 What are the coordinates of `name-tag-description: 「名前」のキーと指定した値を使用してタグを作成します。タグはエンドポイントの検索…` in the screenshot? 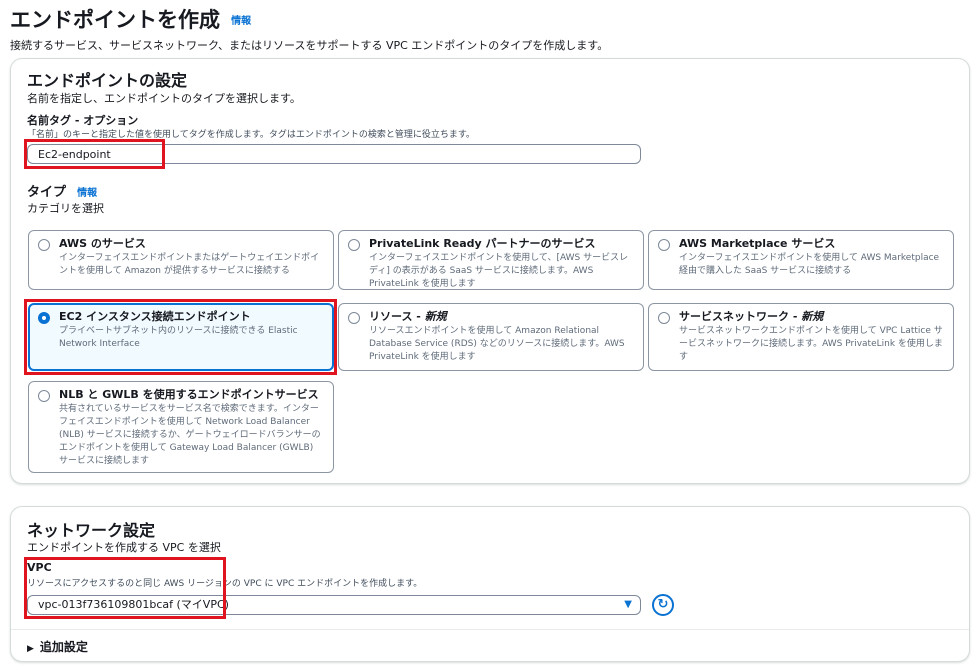 It's located at (251, 135).